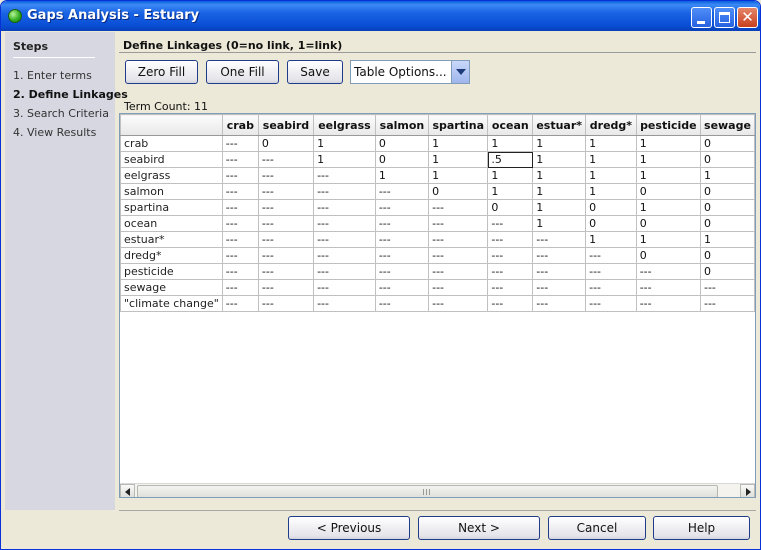 This screenshot has height=550, width=761. What do you see at coordinates (458, 125) in the screenshot?
I see `column-header: spartina` at bounding box center [458, 125].